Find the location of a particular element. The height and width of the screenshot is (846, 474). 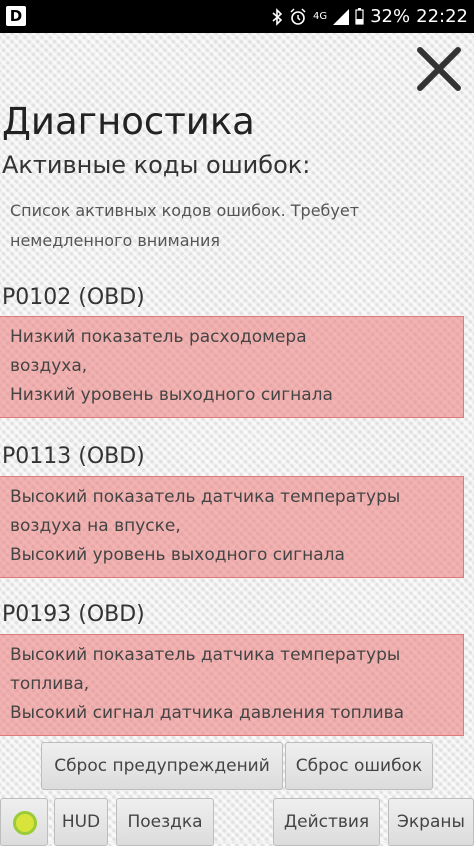

status-indicator-icon is located at coordinates (25, 823).